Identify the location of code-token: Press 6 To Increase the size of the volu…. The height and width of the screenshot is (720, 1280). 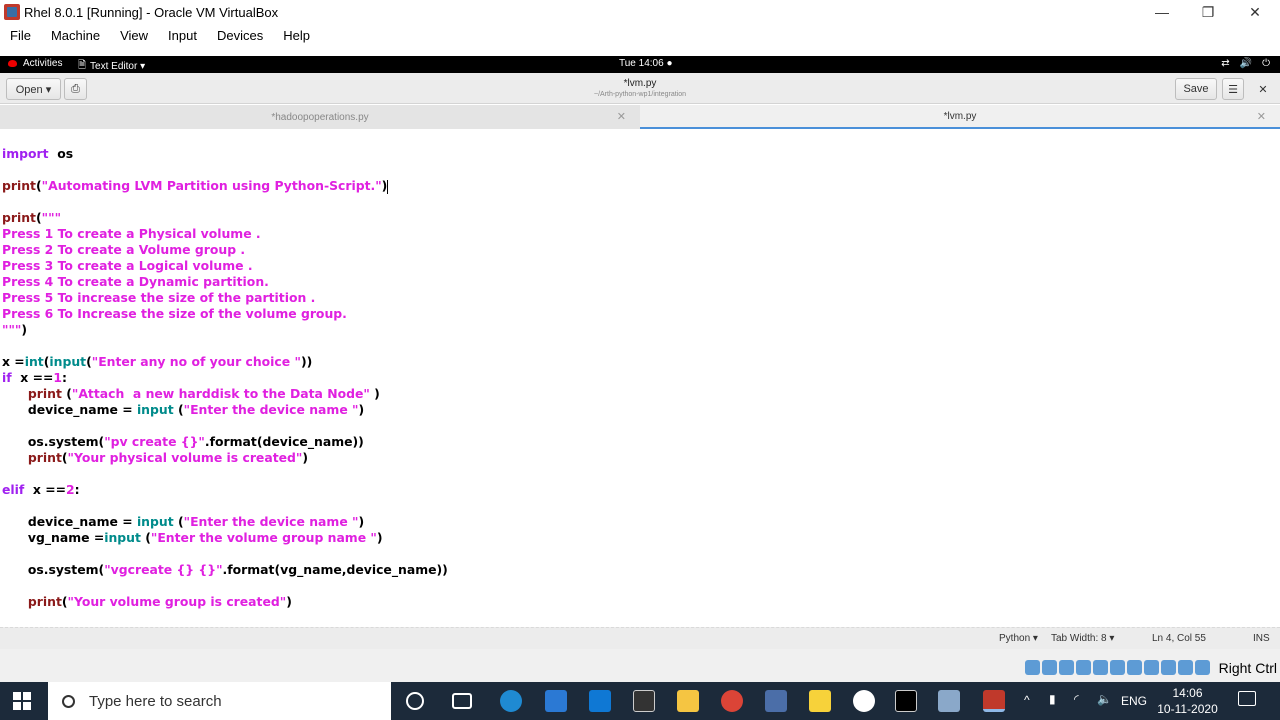
(174, 313).